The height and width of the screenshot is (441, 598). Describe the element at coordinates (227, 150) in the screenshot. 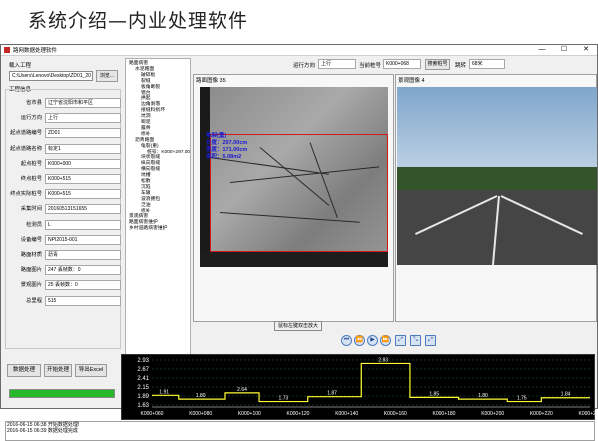

I see `measure-width: 宽度：171.00cm` at that location.